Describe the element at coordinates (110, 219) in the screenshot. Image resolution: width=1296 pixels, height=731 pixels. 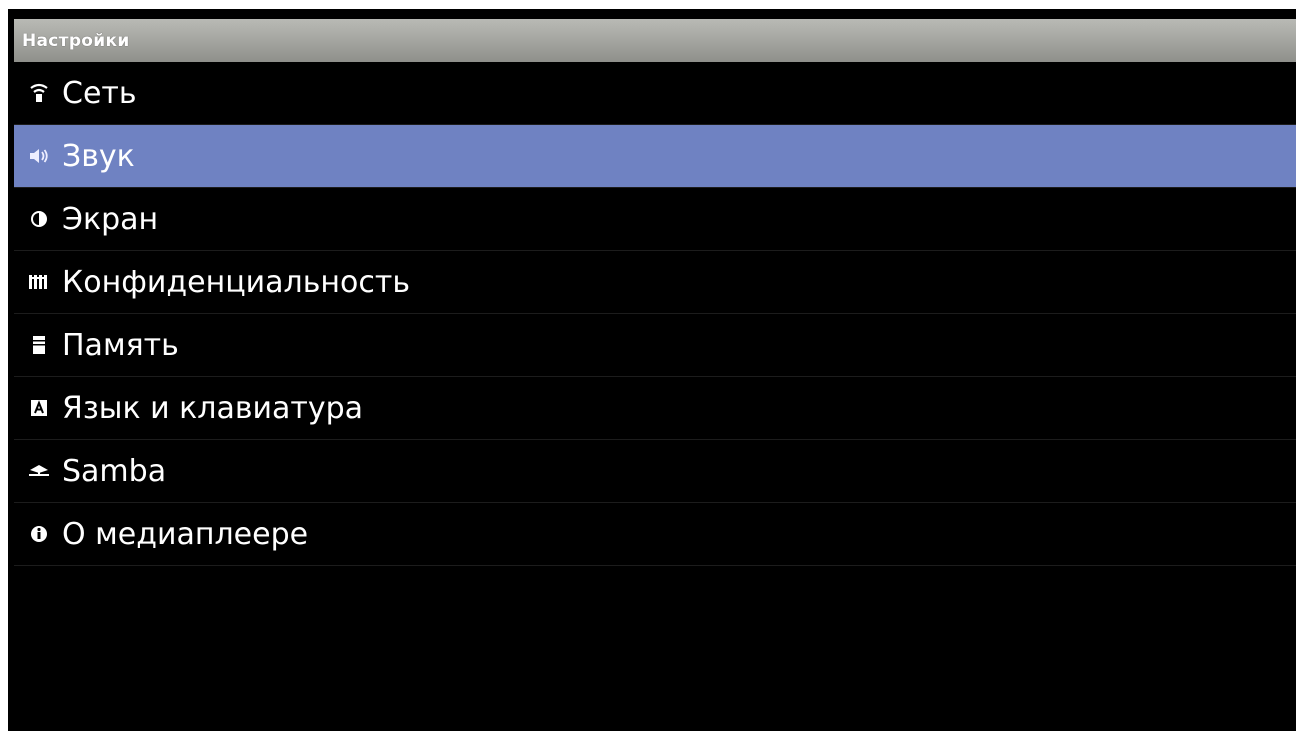
I see `settings-item-label: Экран` at that location.